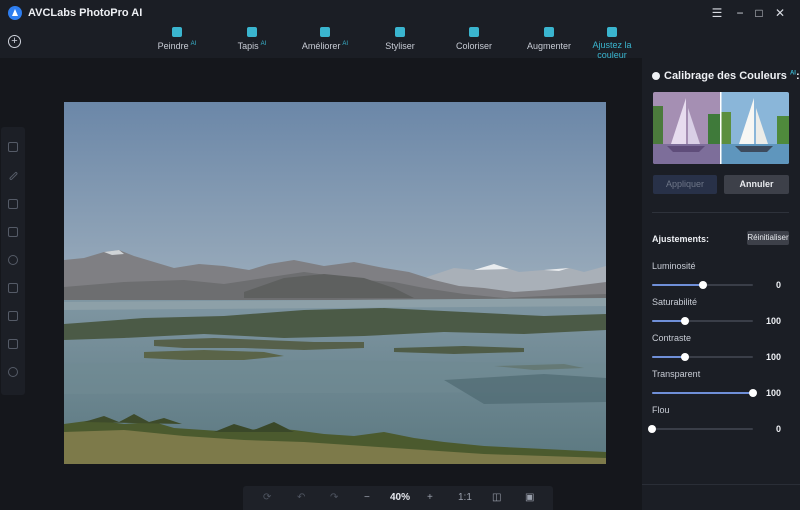 The height and width of the screenshot is (510, 800). What do you see at coordinates (465, 497) in the screenshot?
I see `actual-size-button: 1:1` at bounding box center [465, 497].